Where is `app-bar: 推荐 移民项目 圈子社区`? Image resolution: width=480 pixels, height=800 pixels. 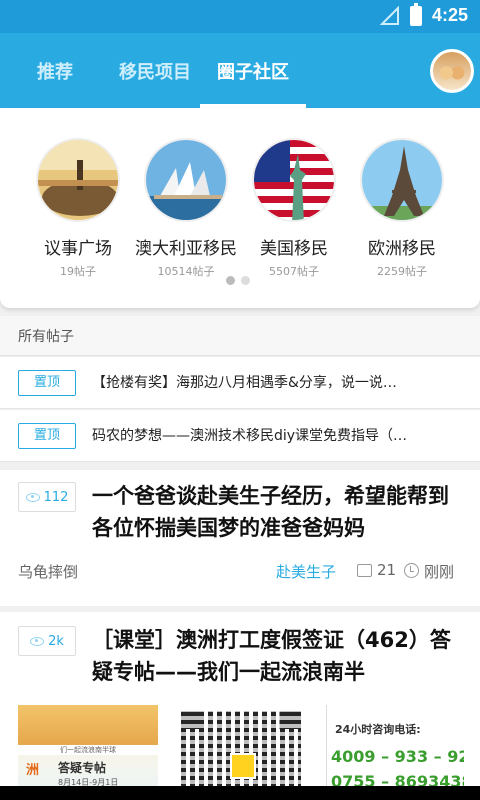 app-bar: 推荐 移民项目 圈子社区 is located at coordinates (240, 70).